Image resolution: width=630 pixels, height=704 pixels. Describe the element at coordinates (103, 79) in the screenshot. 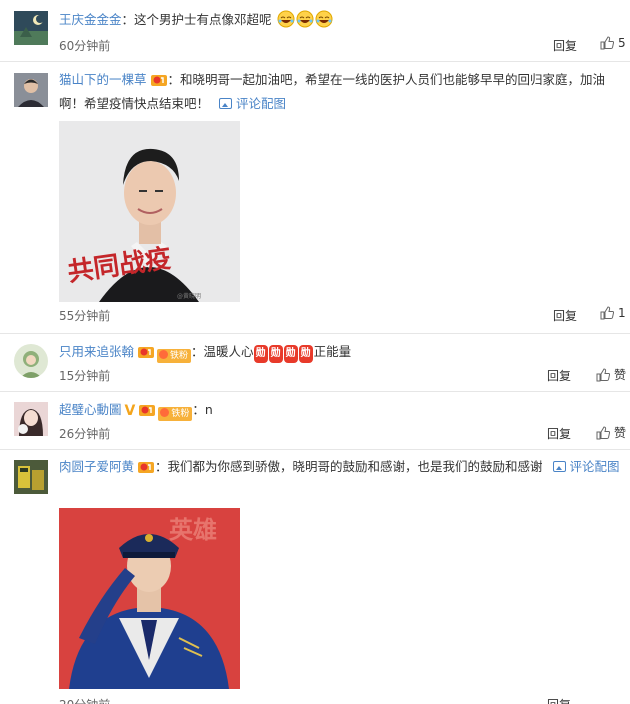

I see `username-link: 猫山下的一棵草` at that location.